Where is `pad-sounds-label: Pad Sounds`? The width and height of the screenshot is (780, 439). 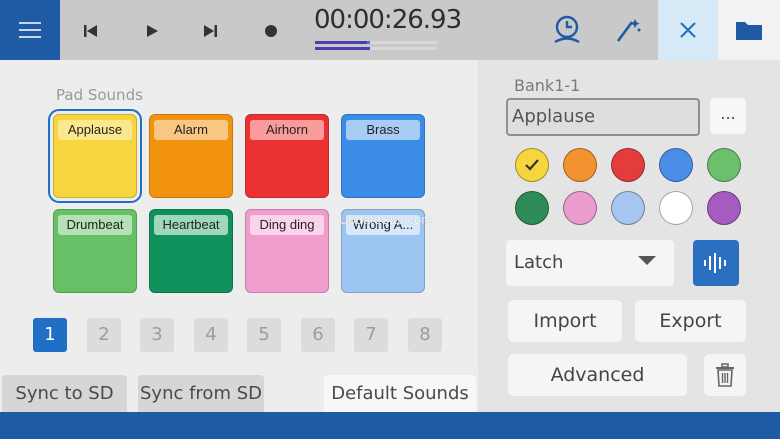 pad-sounds-label: Pad Sounds is located at coordinates (99, 95).